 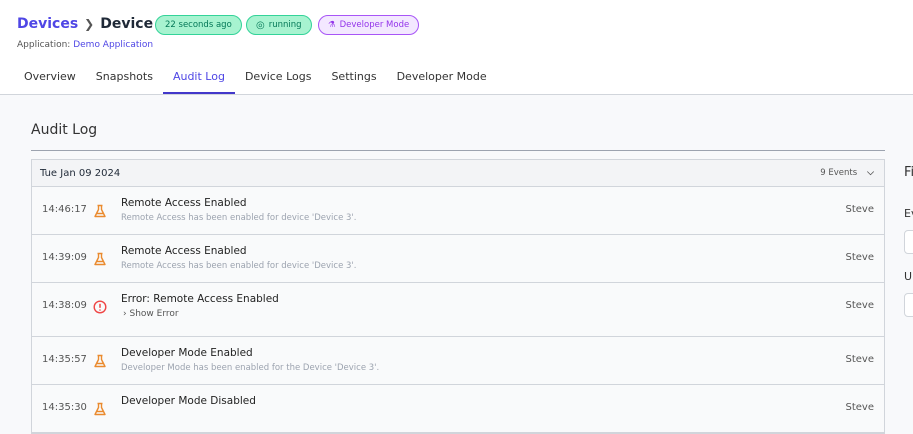 I want to click on breadcrumb: Devices ❯ Device 3, so click(x=92, y=24).